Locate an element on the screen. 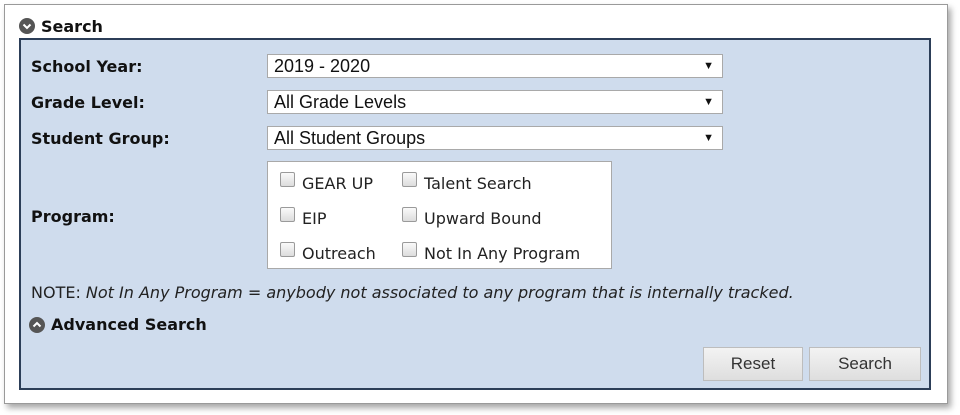 Image resolution: width=960 pixels, height=415 pixels. school-year-row: School Year: 2019 - 2020 ▼ is located at coordinates (475, 67).